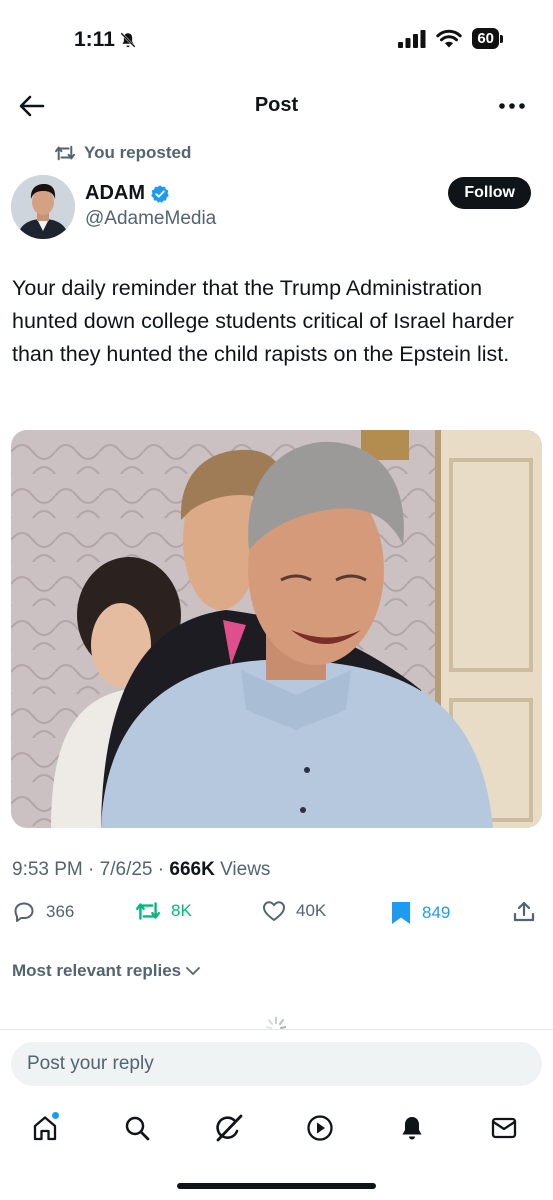 Image resolution: width=553 pixels, height=1200 pixels. I want to click on reply-icon, so click(24, 912).